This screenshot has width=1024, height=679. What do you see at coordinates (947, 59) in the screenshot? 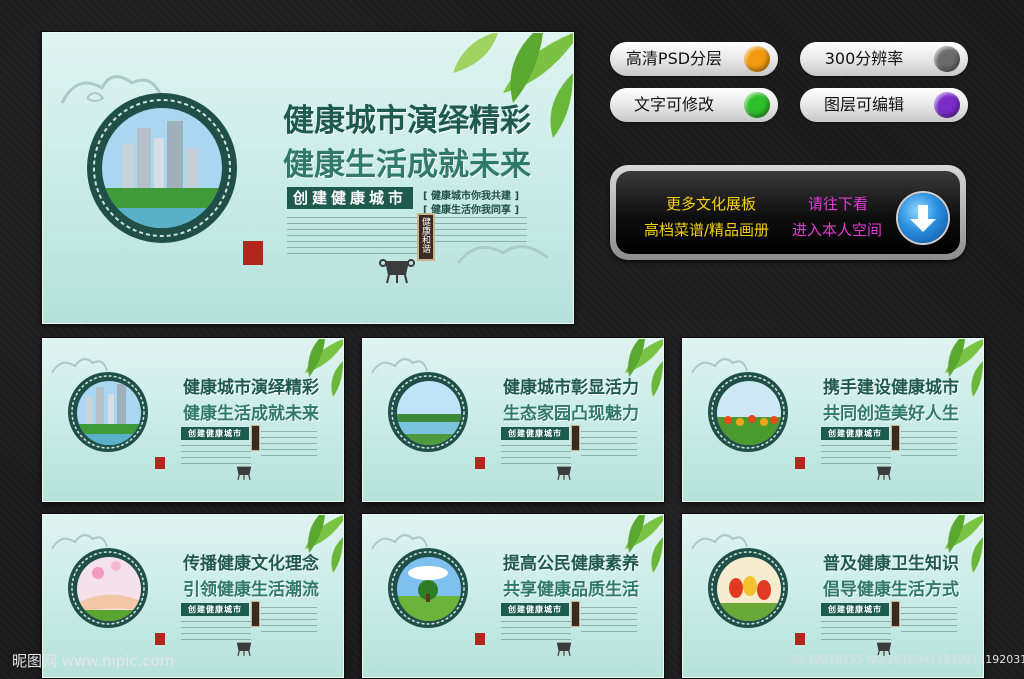
I see `gray-dot-icon` at bounding box center [947, 59].